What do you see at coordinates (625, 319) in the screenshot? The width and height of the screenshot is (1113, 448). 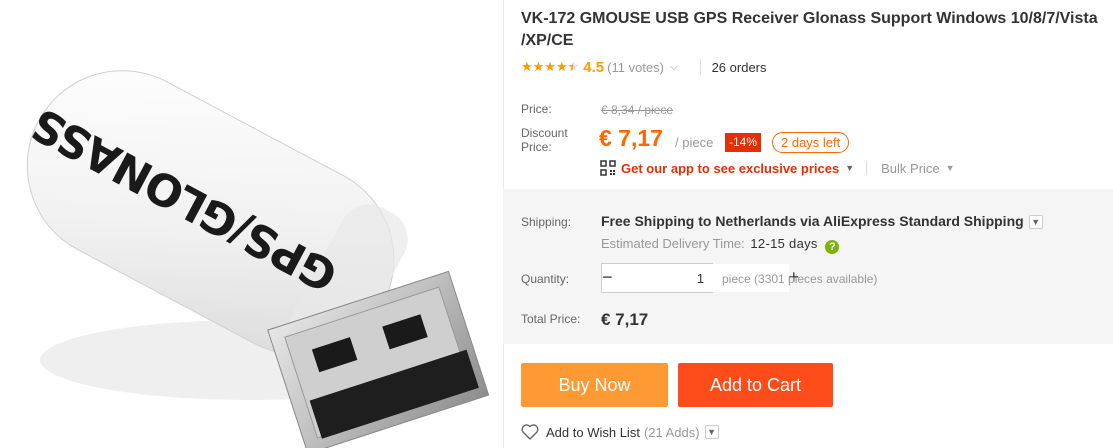 I see `total-price-value: € 7,17` at bounding box center [625, 319].